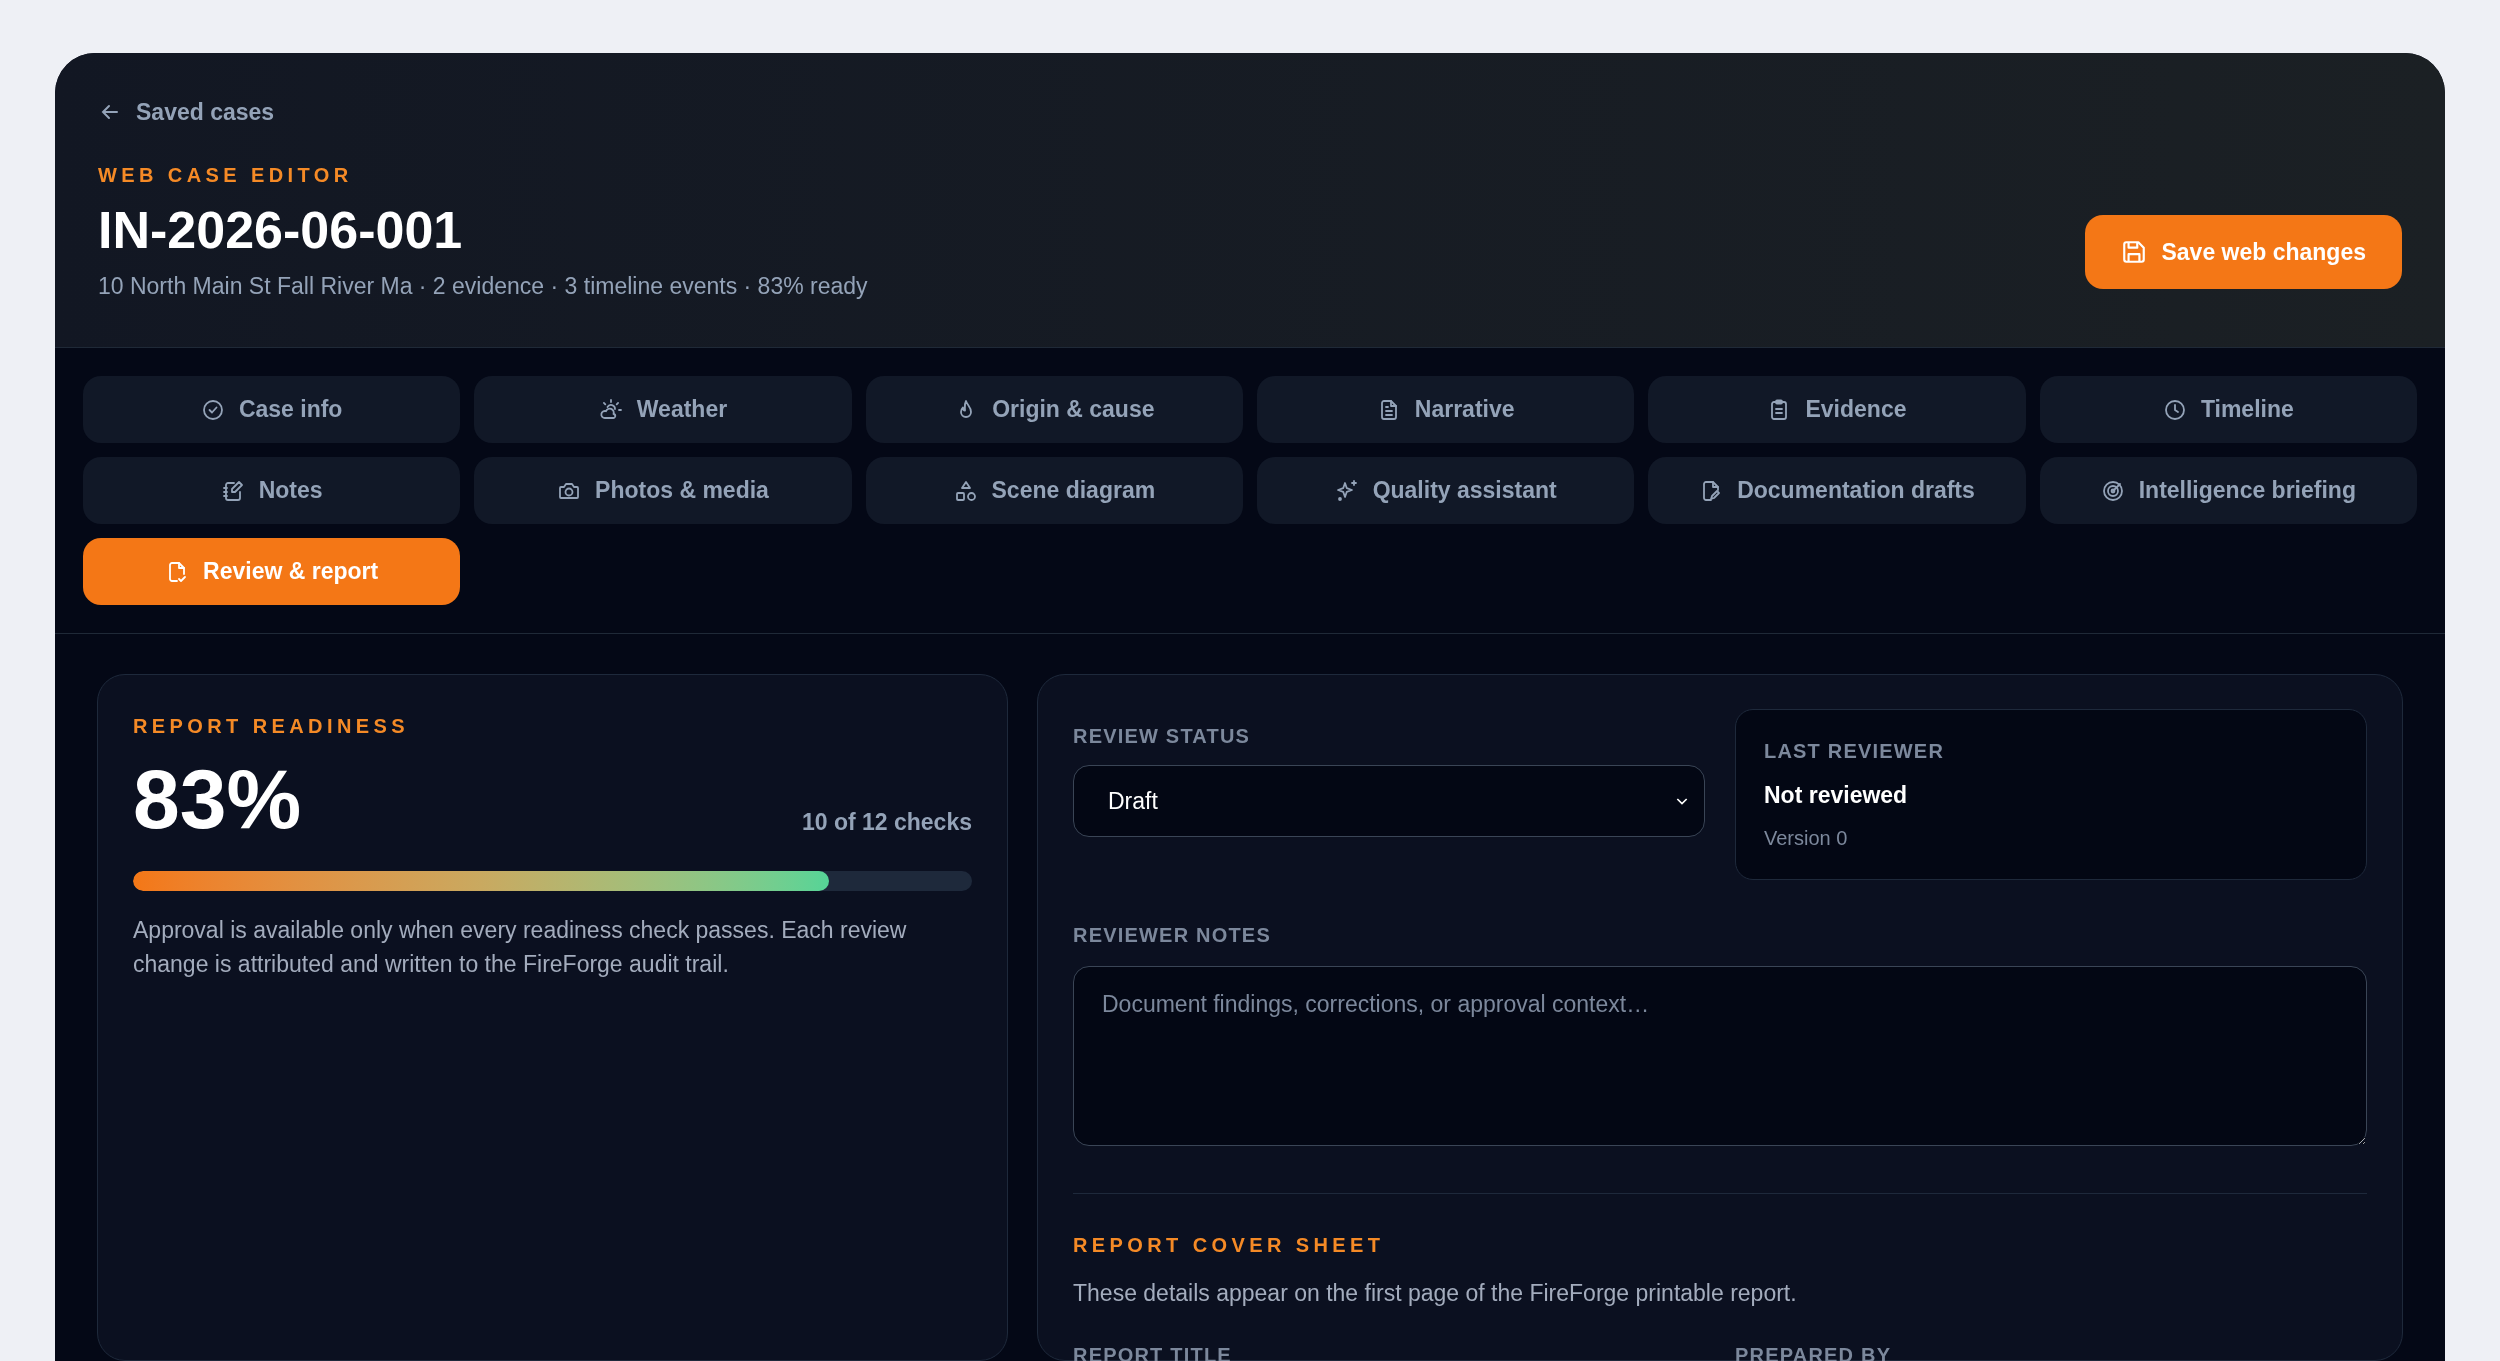 The height and width of the screenshot is (1361, 2500). Describe the element at coordinates (186, 112) in the screenshot. I see `back-link: Saved cases` at that location.